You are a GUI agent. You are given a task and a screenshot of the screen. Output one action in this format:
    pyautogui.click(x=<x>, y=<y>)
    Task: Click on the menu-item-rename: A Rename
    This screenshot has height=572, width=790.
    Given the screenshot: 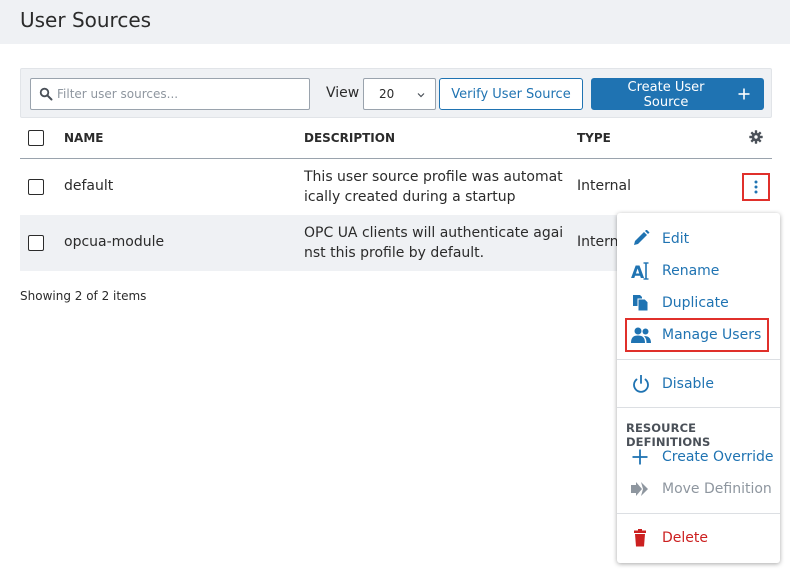 What is the action you would take?
    pyautogui.click(x=698, y=271)
    